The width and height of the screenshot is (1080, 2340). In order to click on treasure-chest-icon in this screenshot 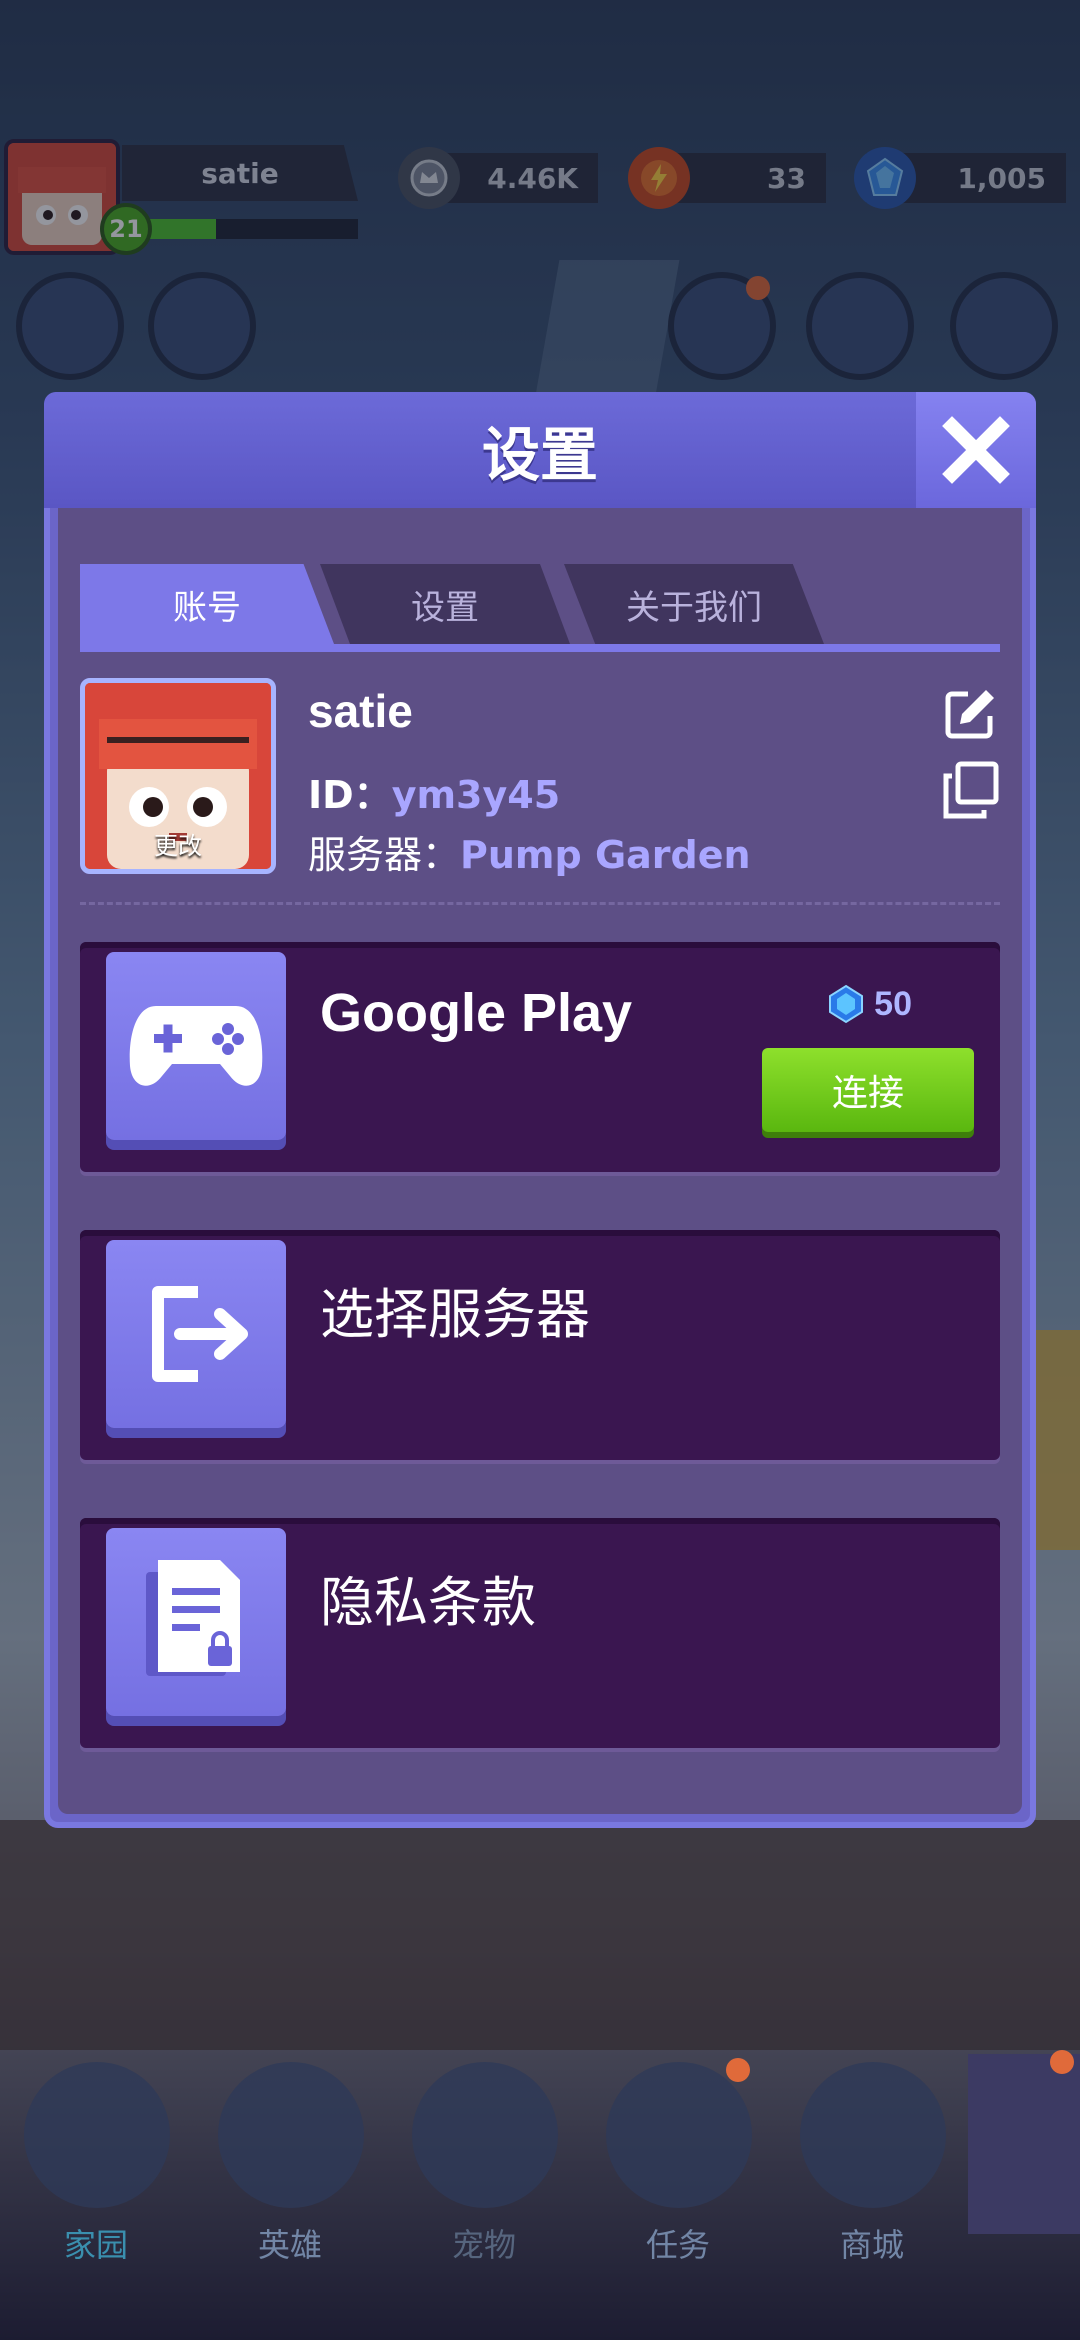, I will do `click(873, 2135)`.